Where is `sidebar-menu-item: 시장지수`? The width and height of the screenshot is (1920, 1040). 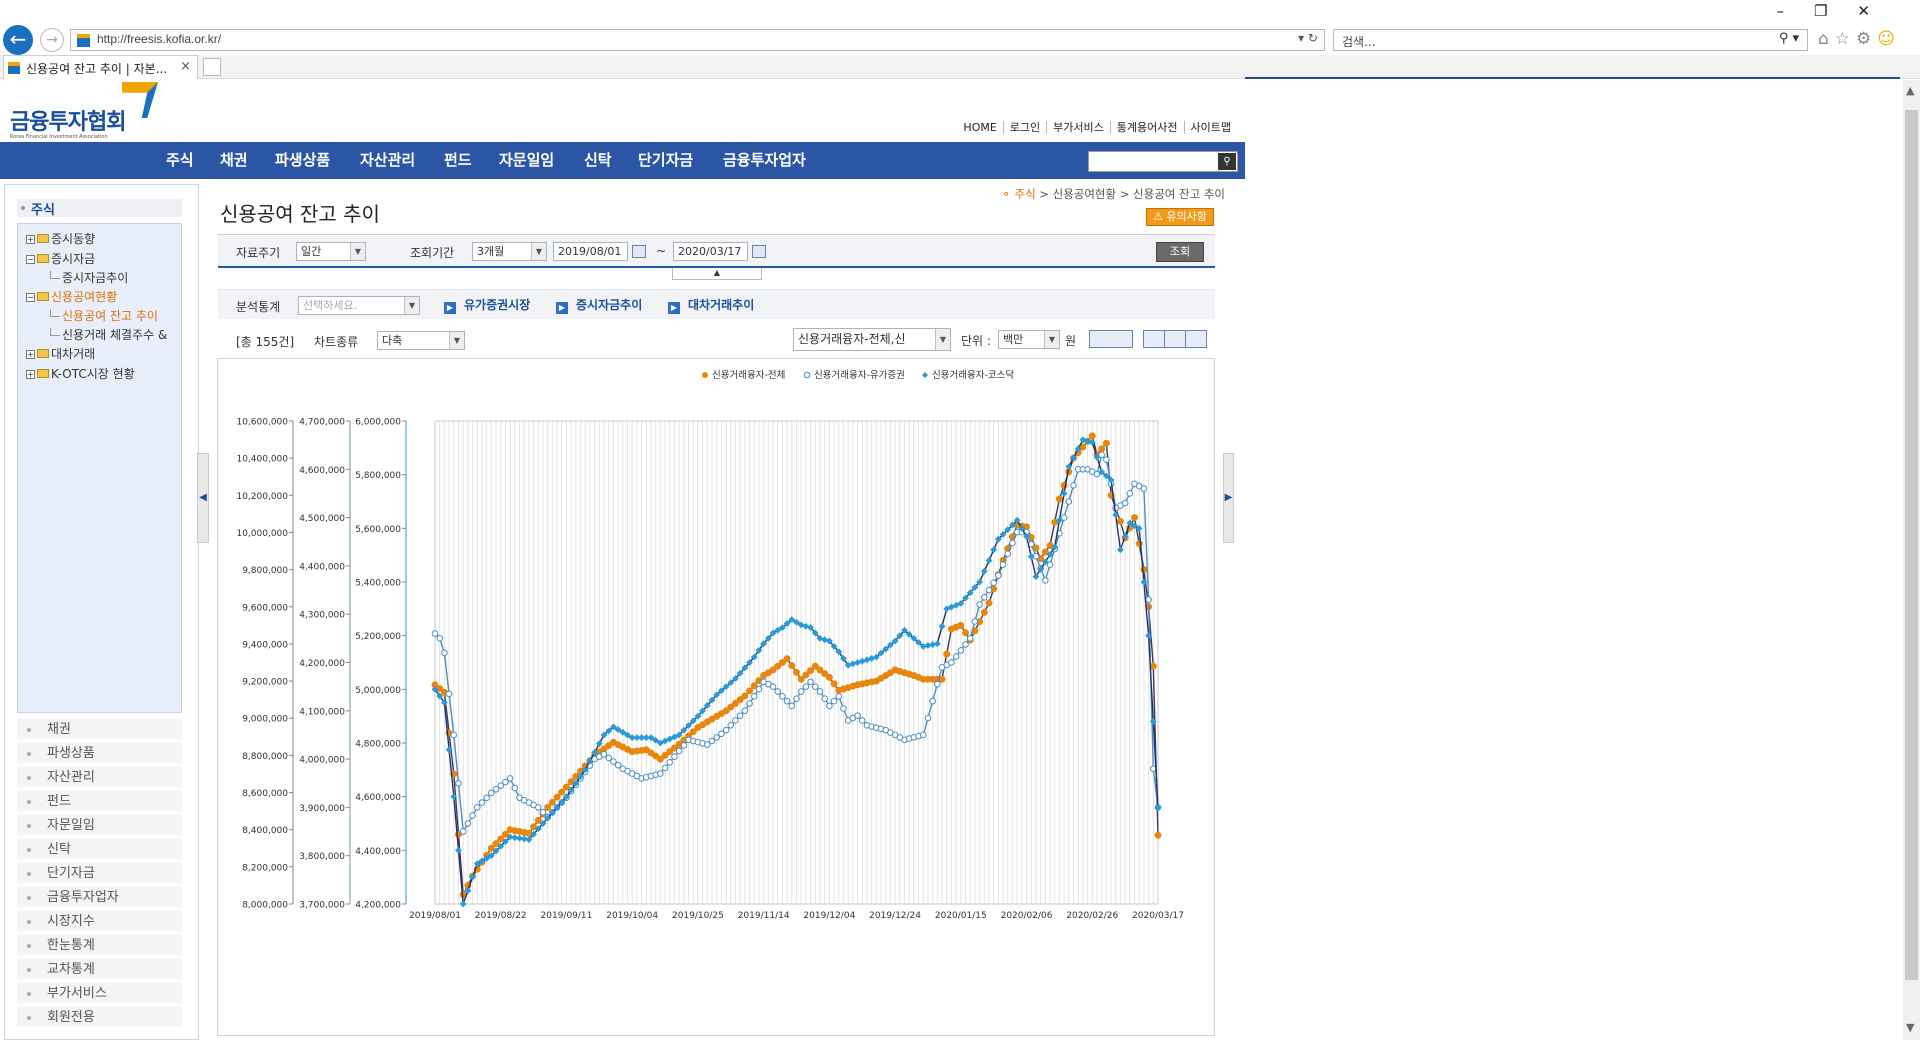
sidebar-menu-item: 시장지수 is located at coordinates (99, 921).